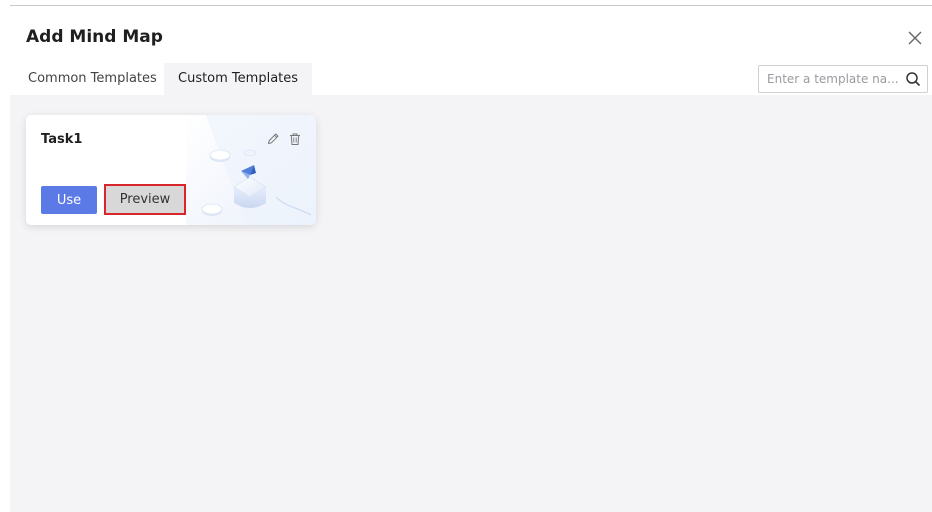  What do you see at coordinates (62, 139) in the screenshot?
I see `template-name: Task1` at bounding box center [62, 139].